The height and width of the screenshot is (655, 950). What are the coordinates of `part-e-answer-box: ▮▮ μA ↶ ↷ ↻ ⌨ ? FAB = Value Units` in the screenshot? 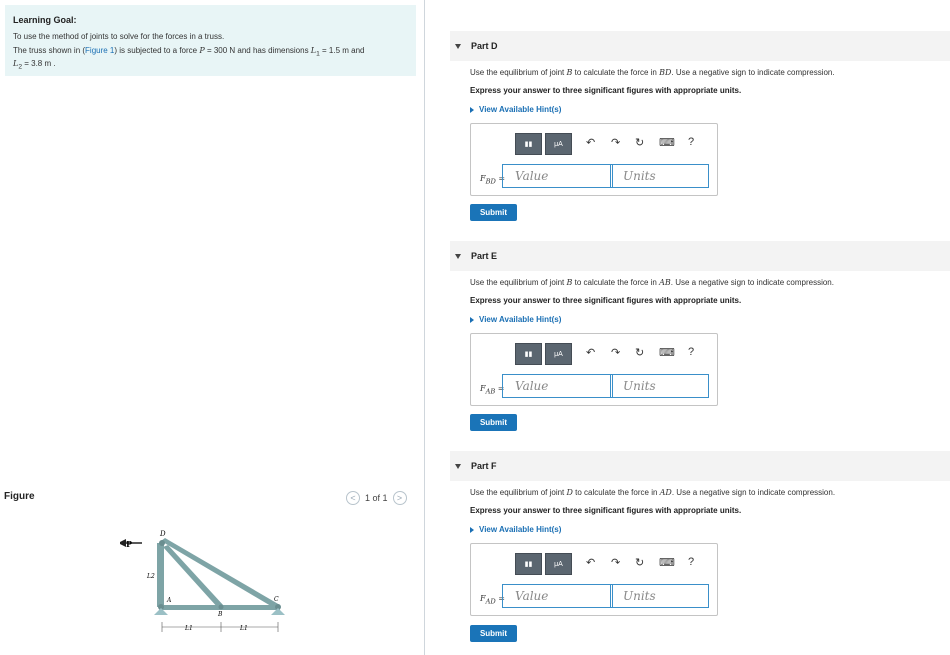 It's located at (594, 369).